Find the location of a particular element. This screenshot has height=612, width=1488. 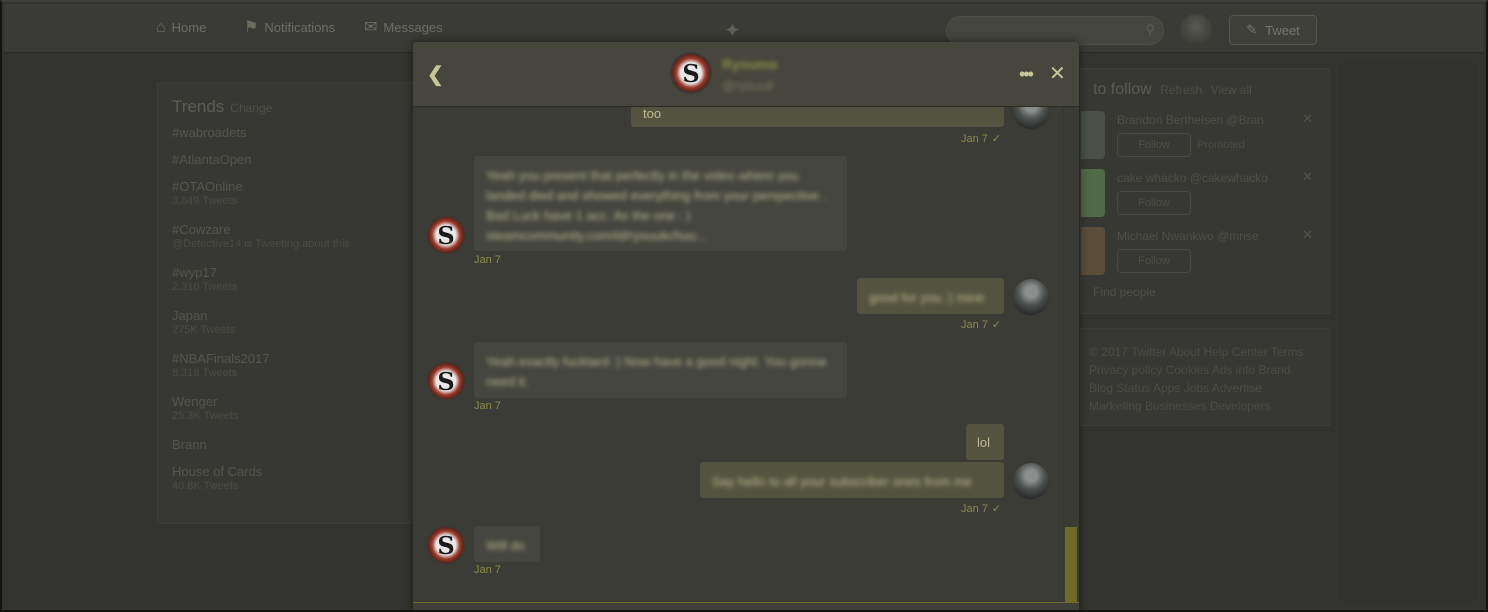

scrollbar-thumb is located at coordinates (1071, 564).